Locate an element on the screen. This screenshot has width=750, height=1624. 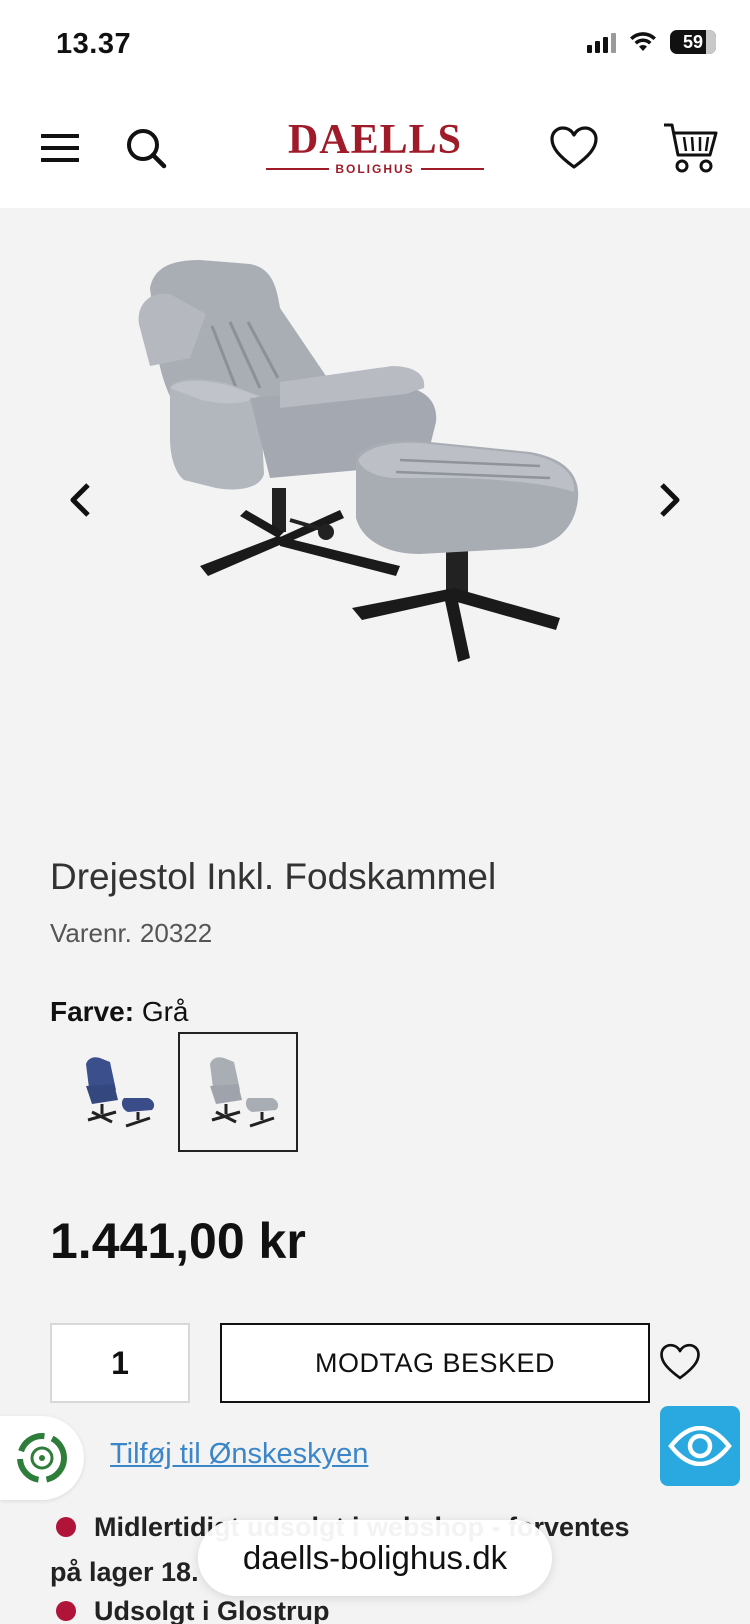
notify-me-button: MODTAG BESKED is located at coordinates (435, 1363).